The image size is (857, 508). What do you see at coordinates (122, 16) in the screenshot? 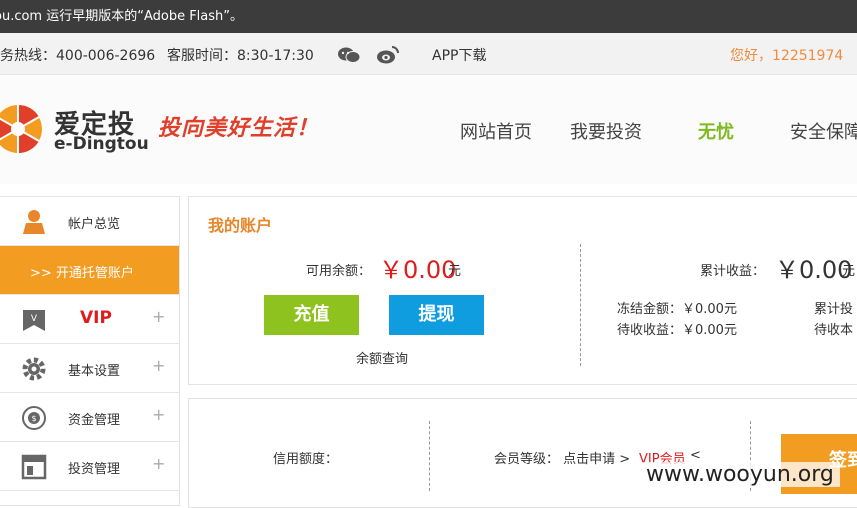
I see `flash-notice-text: ou.com 运行早期版本的“Adobe Flash”。` at bounding box center [122, 16].